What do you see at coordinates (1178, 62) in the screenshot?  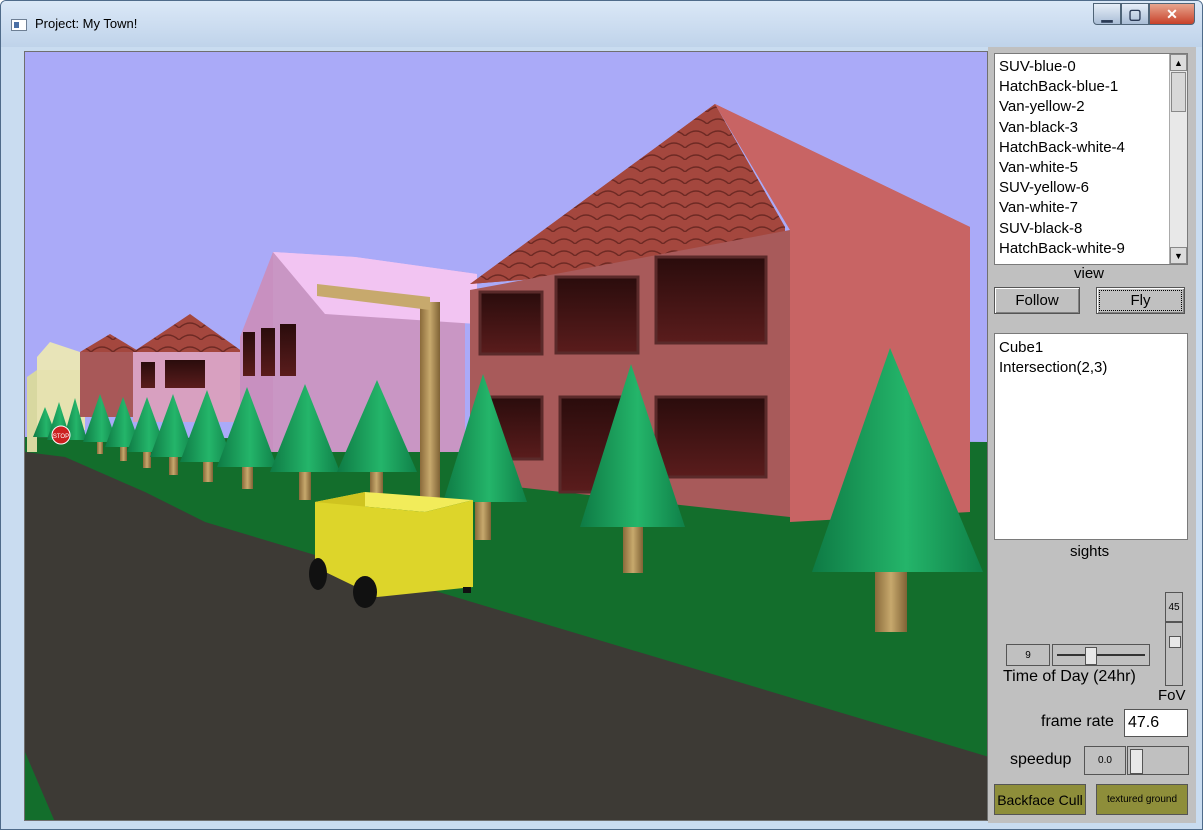 I see `scroll-up-icon: ▲` at bounding box center [1178, 62].